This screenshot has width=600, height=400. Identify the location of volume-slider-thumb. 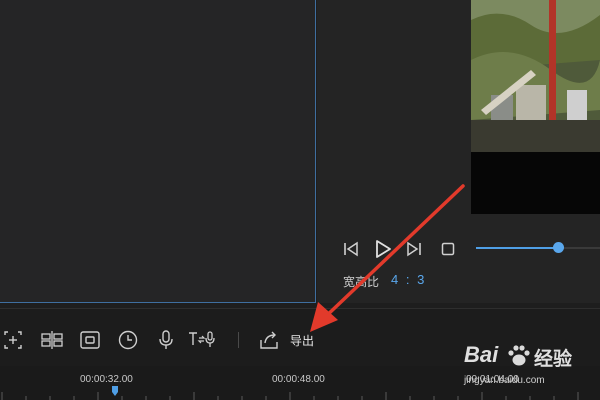
(558, 247).